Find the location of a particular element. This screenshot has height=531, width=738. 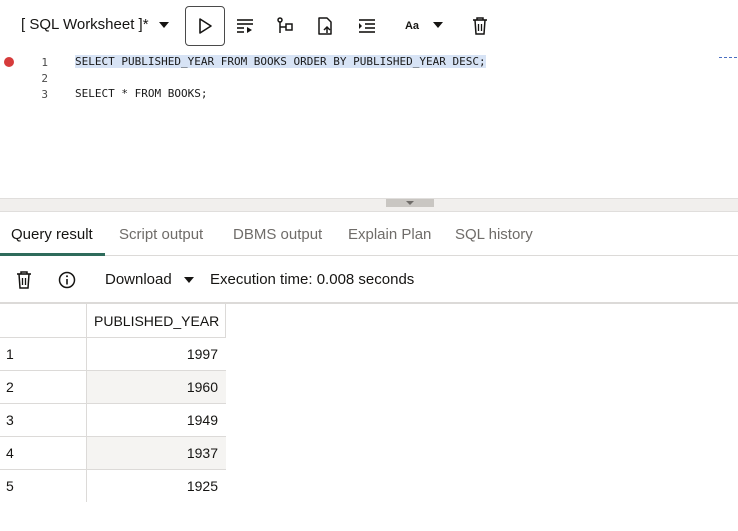

table-row: 3 1949 is located at coordinates (113, 419).